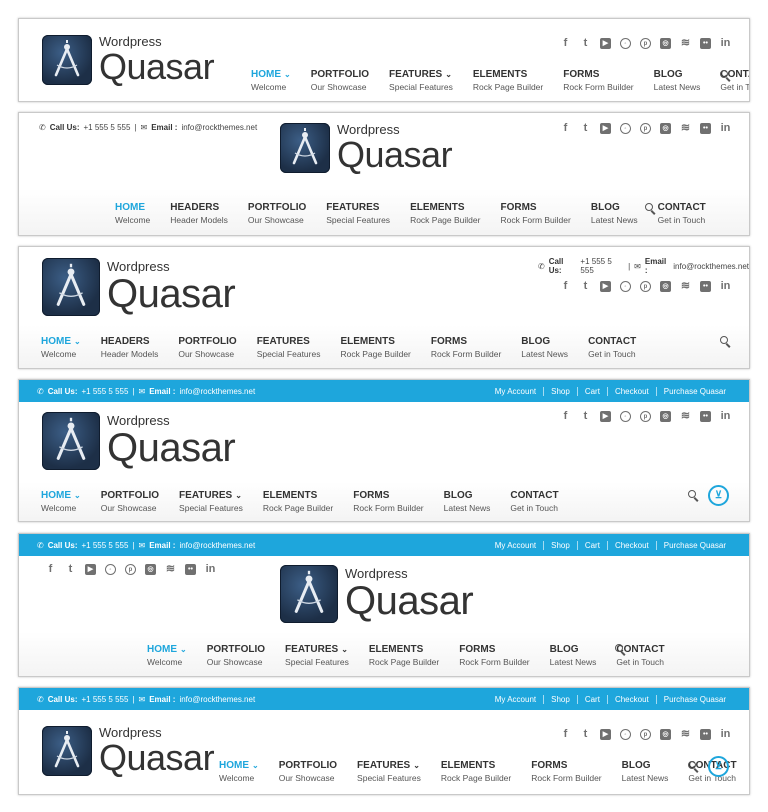 This screenshot has width=768, height=812. I want to click on nav-features: FEATURES ⌄ Special Features, so click(421, 80).